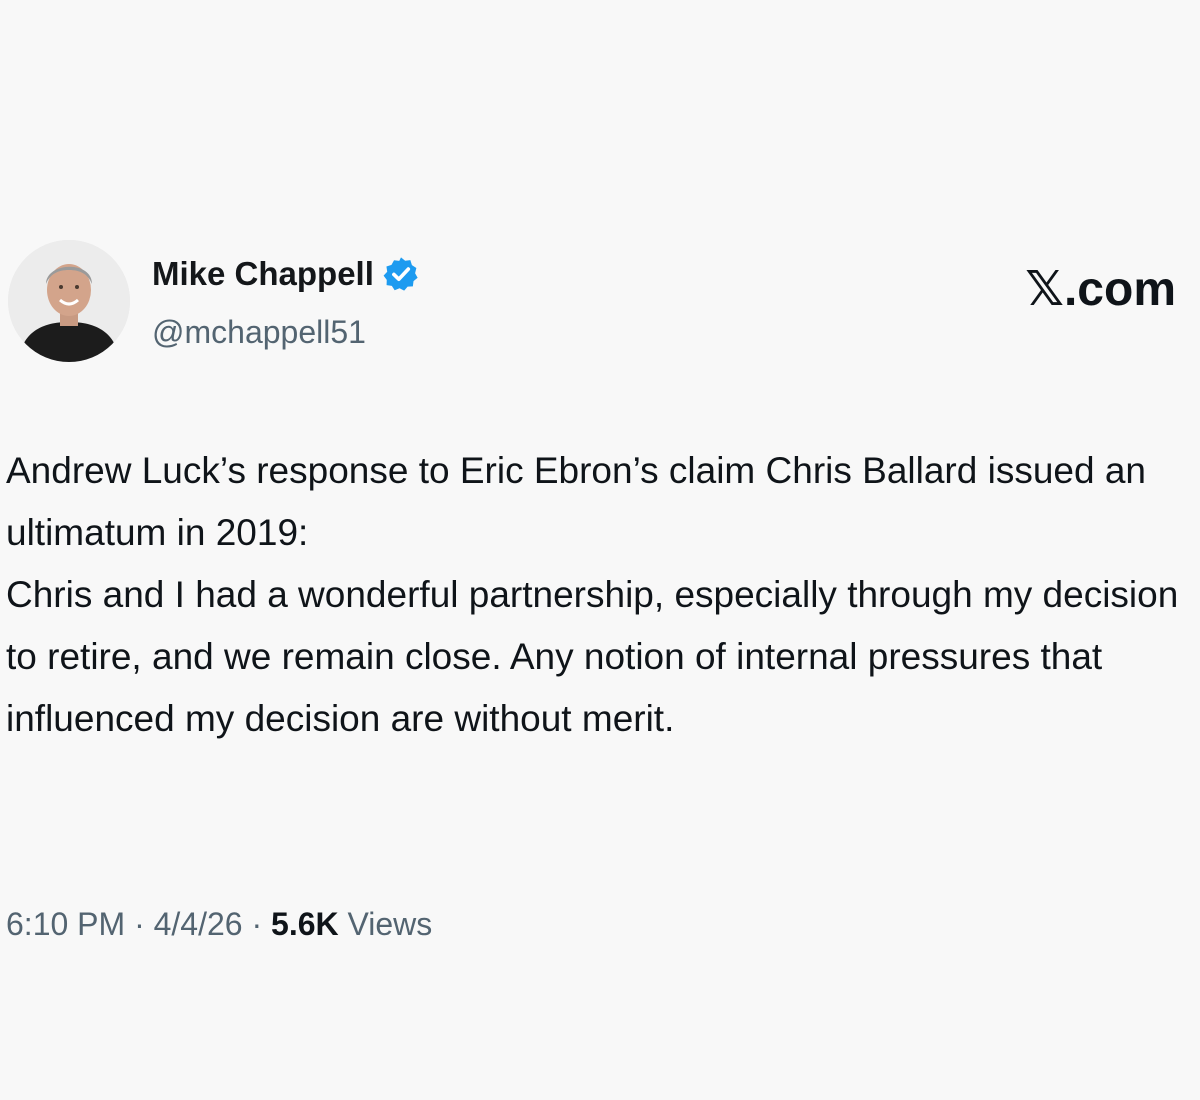 This screenshot has width=1200, height=1100. What do you see at coordinates (263, 273) in the screenshot?
I see `author-name-text: Mike Chappell` at bounding box center [263, 273].